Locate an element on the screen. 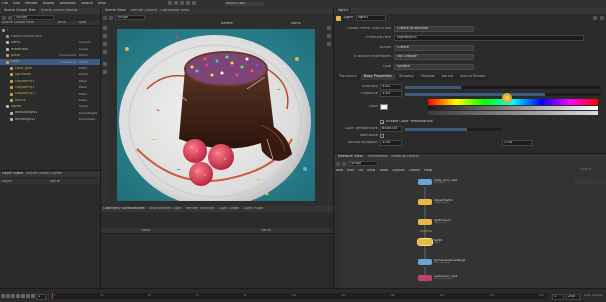 The height and width of the screenshot is (302, 606). node-name-field: light1 is located at coordinates (370, 18).